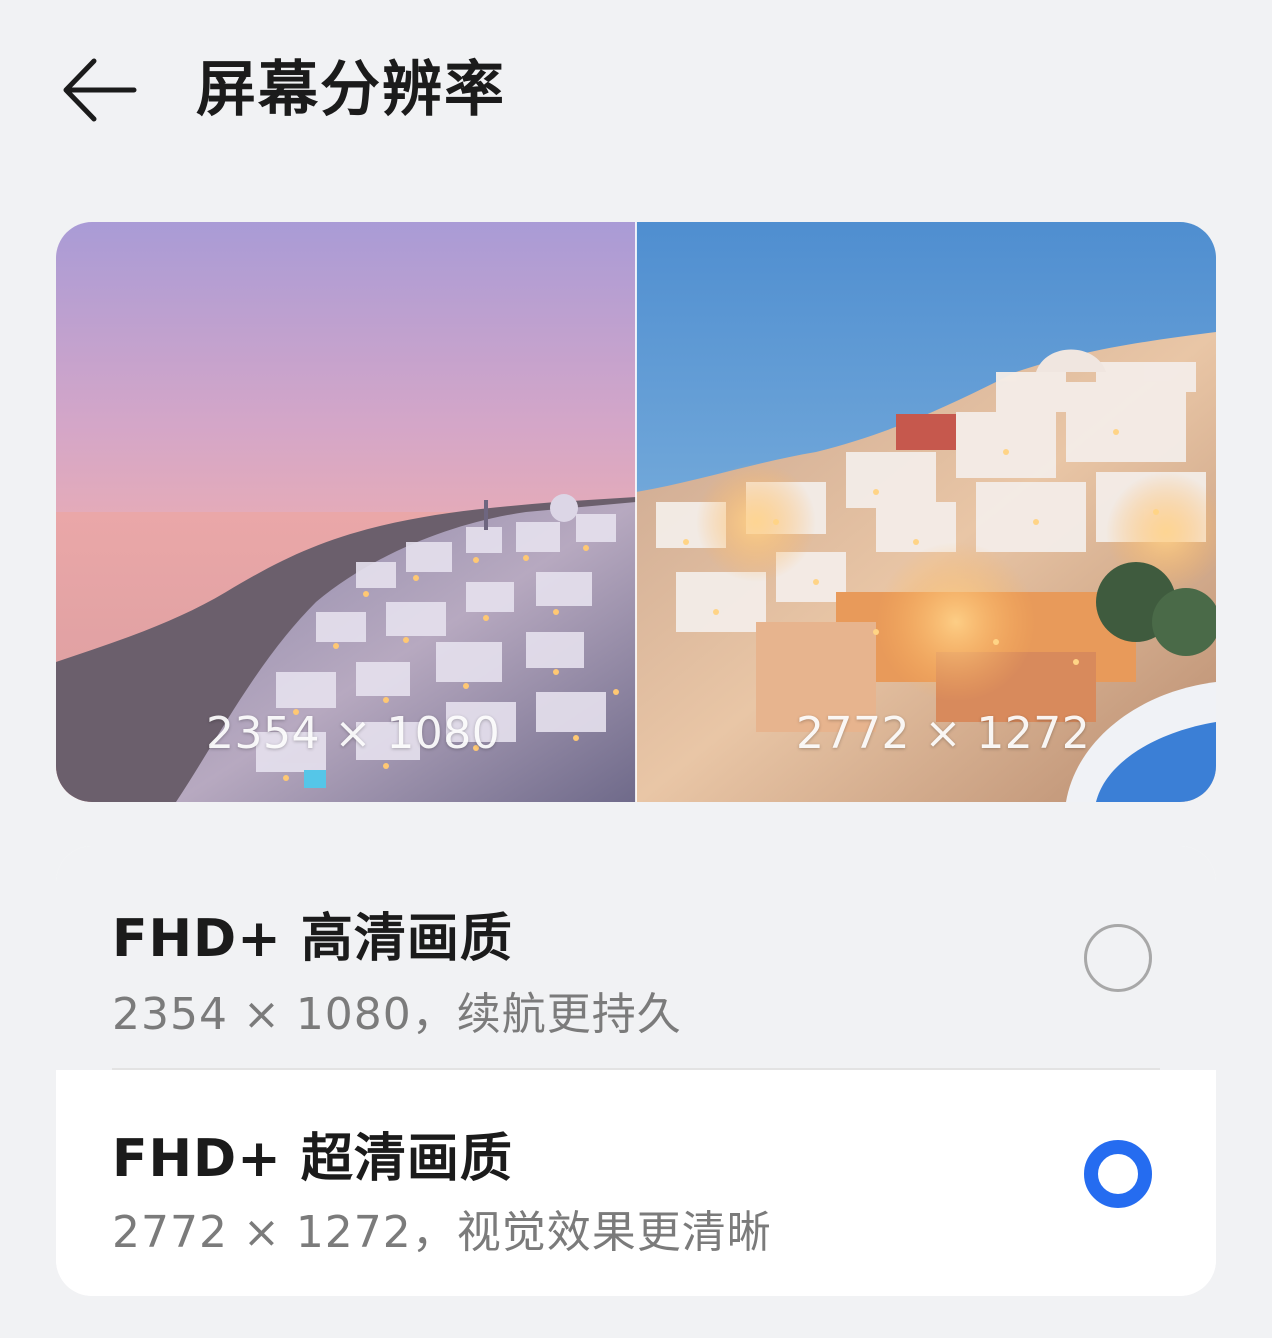 The height and width of the screenshot is (1338, 1272). I want to click on back-button, so click(98, 90).